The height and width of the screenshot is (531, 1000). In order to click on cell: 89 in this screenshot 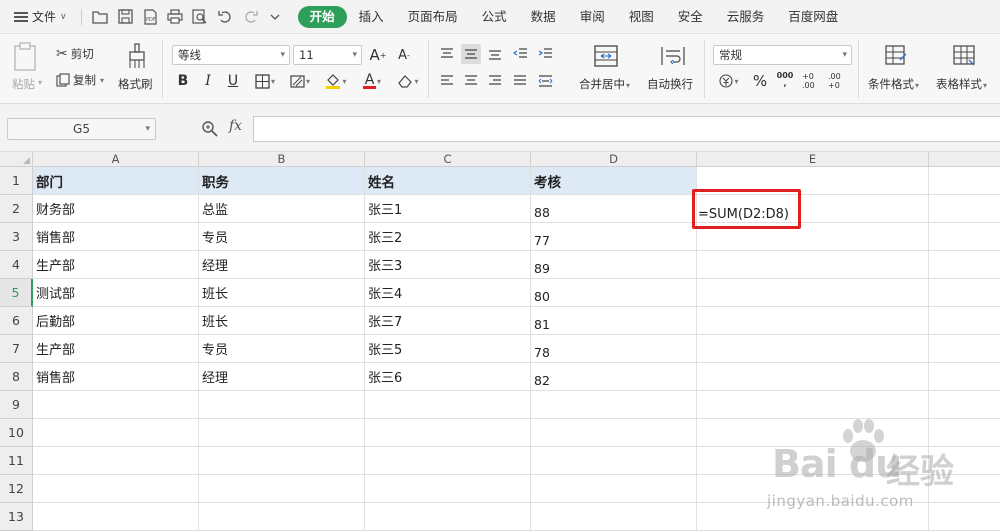, I will do `click(614, 265)`.